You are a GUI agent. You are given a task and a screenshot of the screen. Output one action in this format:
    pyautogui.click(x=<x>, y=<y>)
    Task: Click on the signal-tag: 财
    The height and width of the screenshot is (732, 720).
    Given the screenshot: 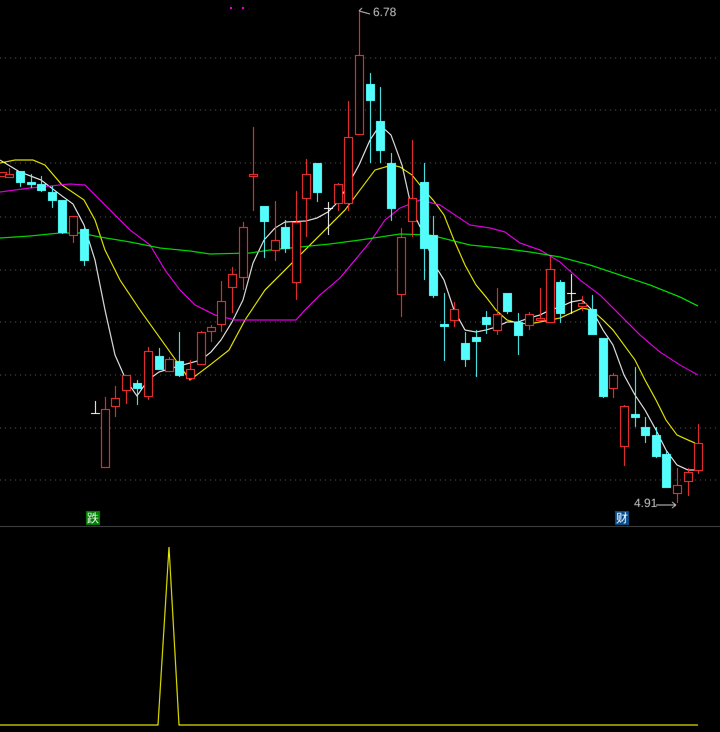 What is the action you would take?
    pyautogui.click(x=622, y=518)
    